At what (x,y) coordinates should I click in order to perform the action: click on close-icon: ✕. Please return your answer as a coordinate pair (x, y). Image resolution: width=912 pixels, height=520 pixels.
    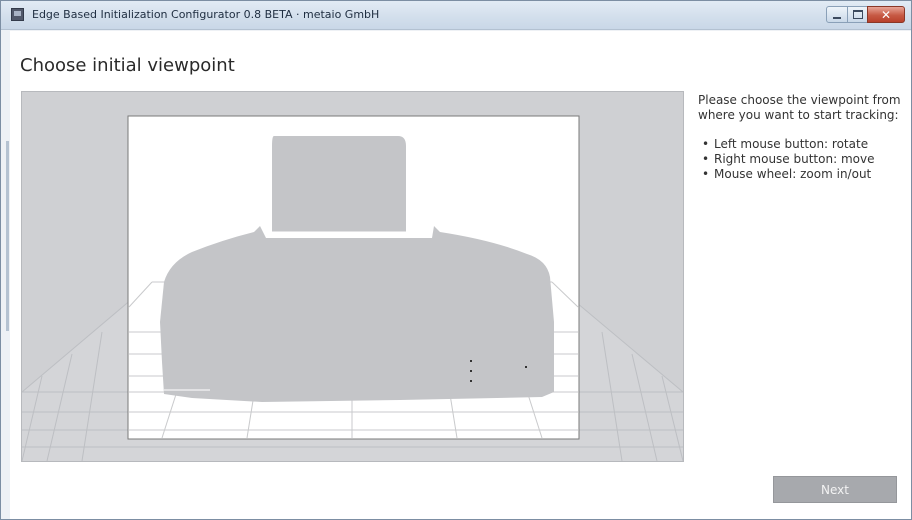
    Looking at the image, I should click on (886, 14).